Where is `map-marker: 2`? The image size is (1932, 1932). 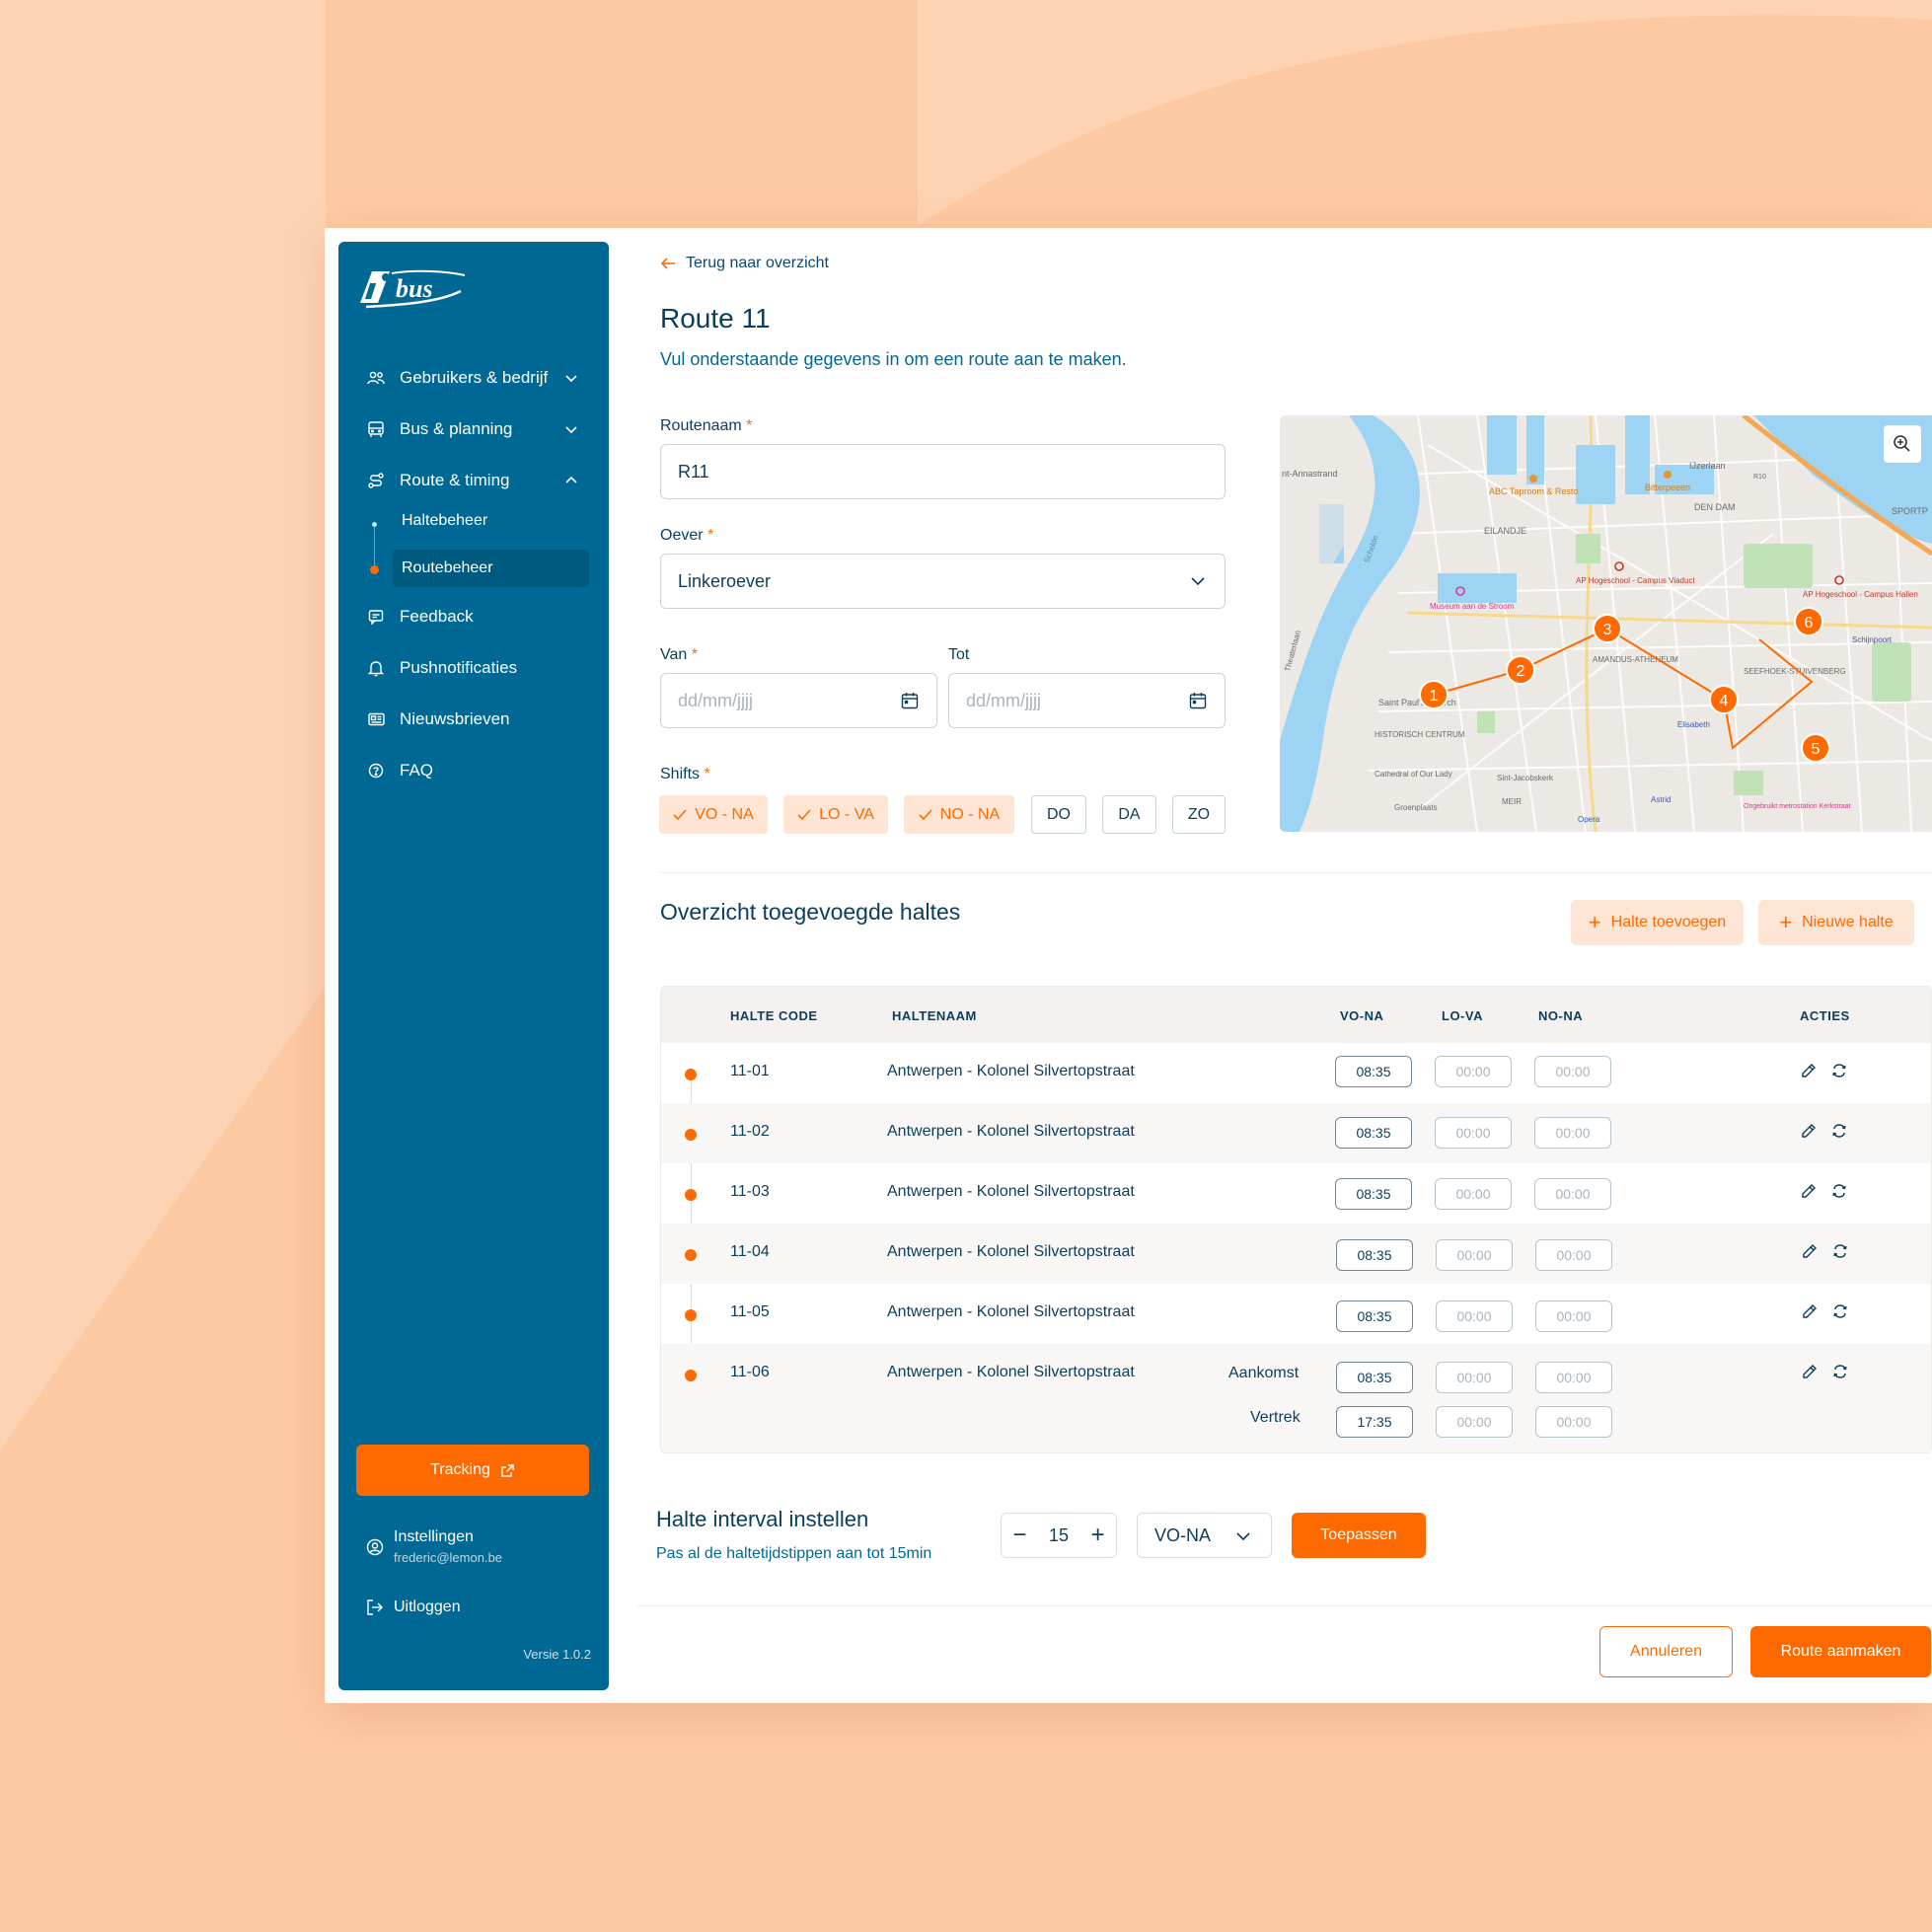
map-marker: 2 is located at coordinates (1520, 670).